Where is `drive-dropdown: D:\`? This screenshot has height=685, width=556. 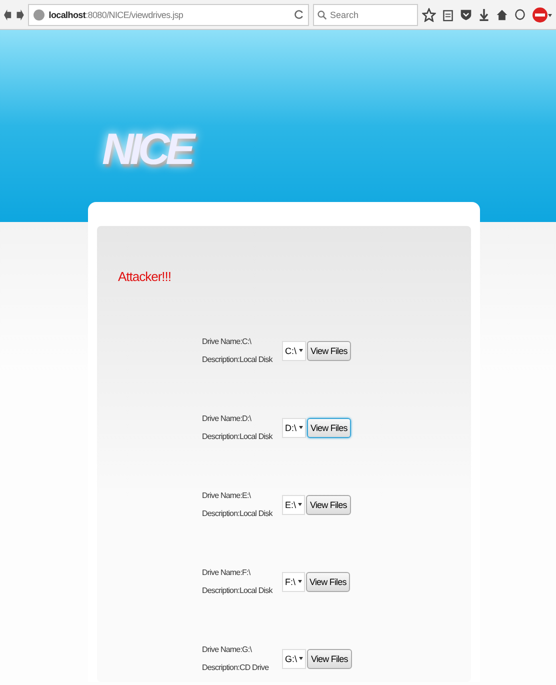
drive-dropdown: D:\ is located at coordinates (294, 428).